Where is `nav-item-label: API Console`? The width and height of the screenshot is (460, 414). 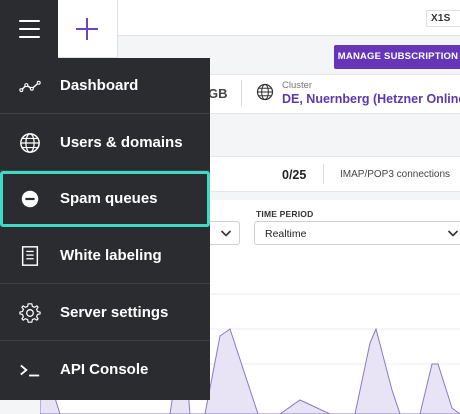
nav-item-label: API Console is located at coordinates (104, 369).